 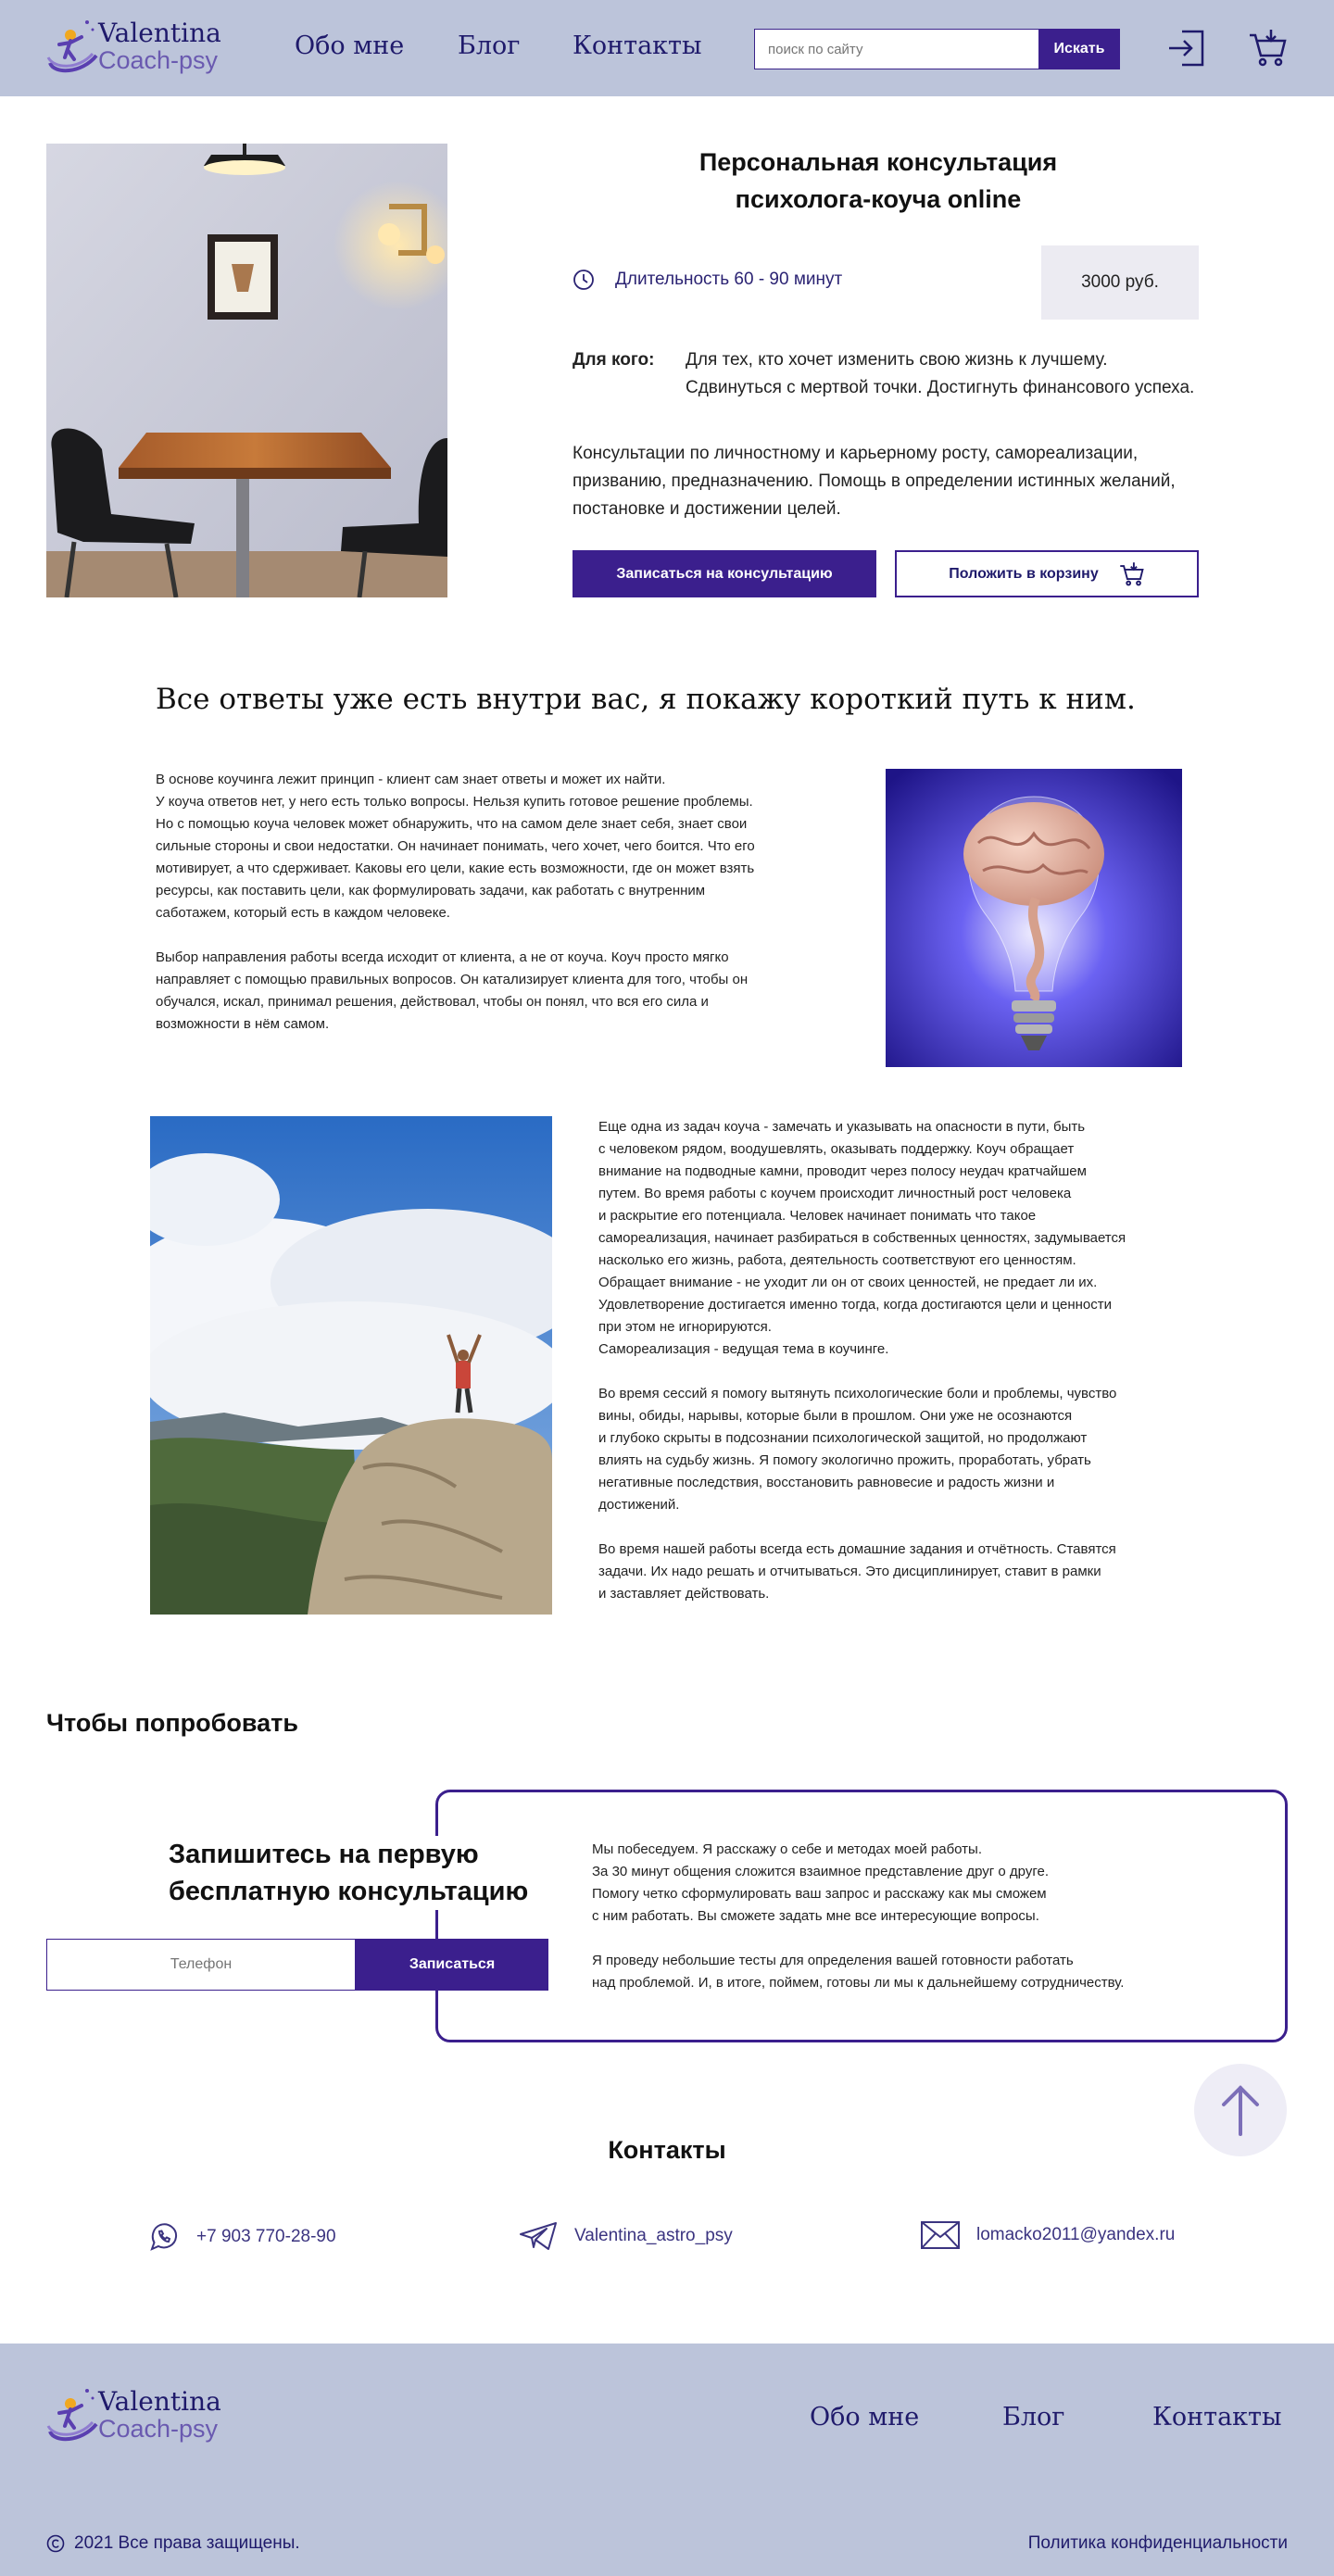 I want to click on telegram-icon, so click(x=538, y=2236).